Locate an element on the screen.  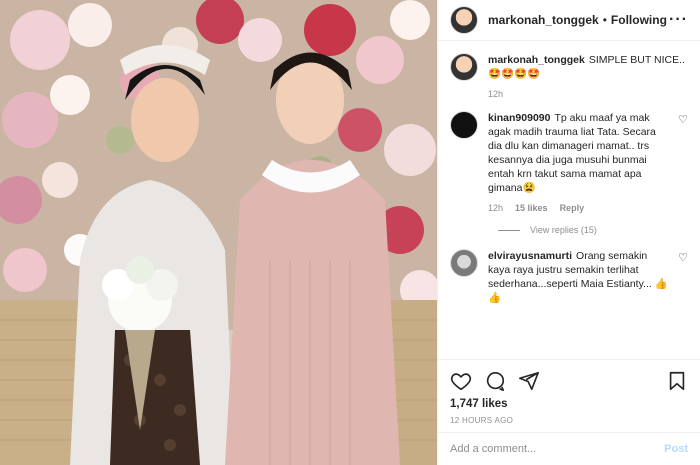
post-header: markonah_tonggek • Following ··· is located at coordinates (569, 20).